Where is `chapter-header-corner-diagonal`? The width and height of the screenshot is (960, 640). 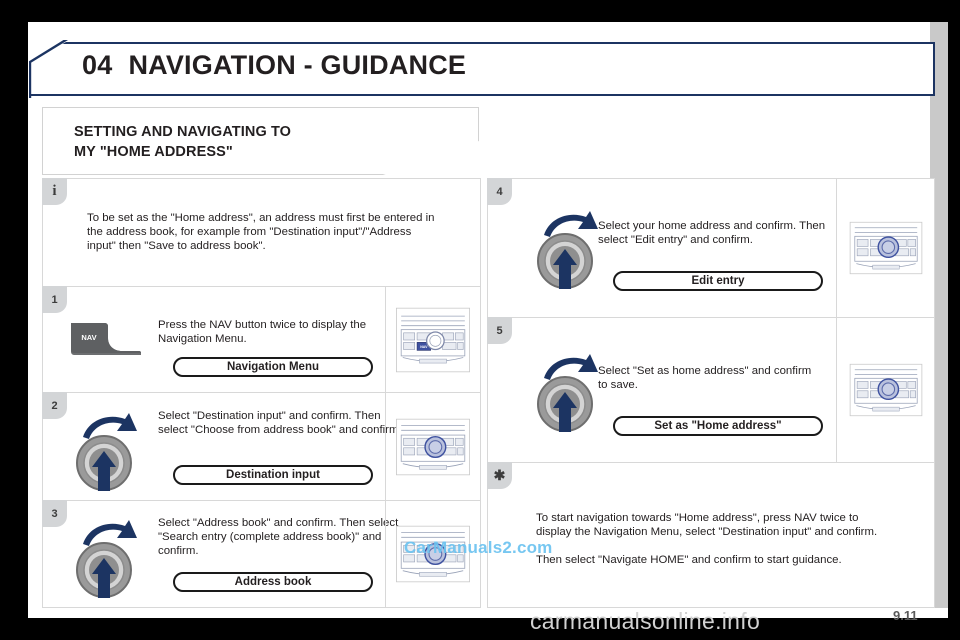 chapter-header-corner-diagonal is located at coordinates (51, 69).